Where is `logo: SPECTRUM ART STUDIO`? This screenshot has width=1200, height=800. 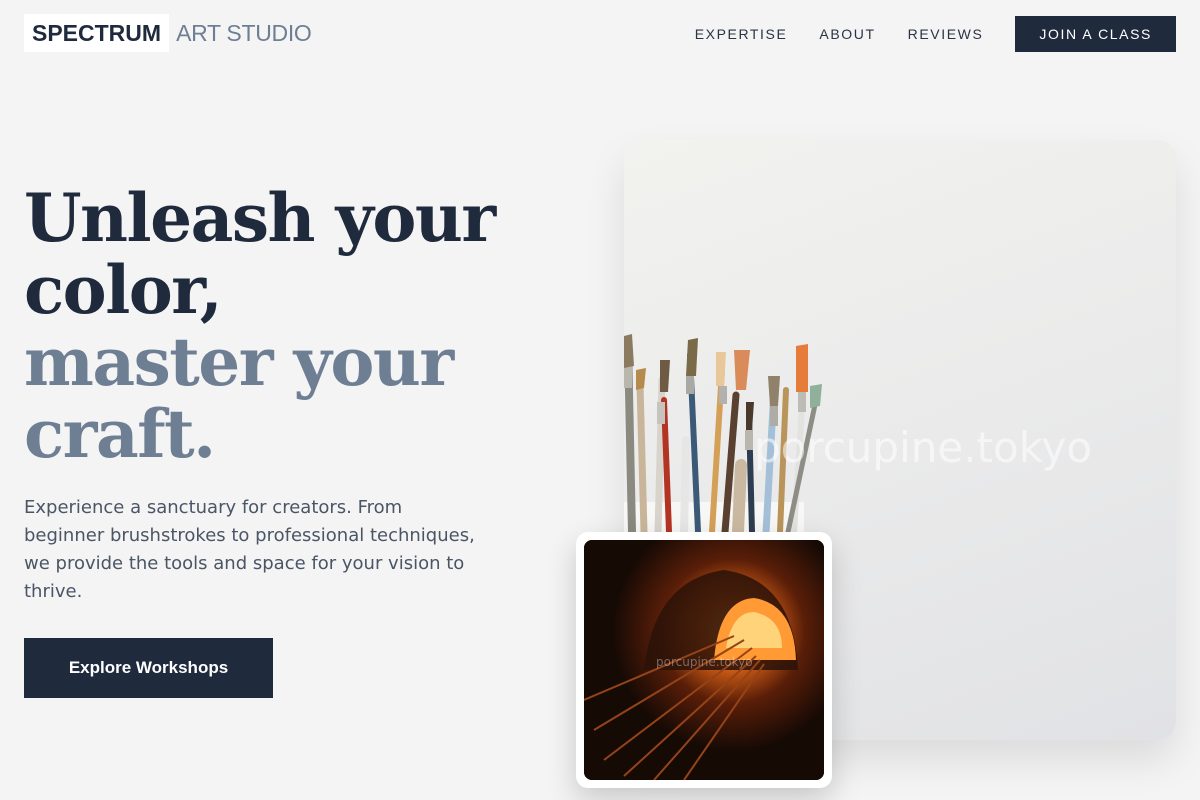 logo: SPECTRUM ART STUDIO is located at coordinates (168, 33).